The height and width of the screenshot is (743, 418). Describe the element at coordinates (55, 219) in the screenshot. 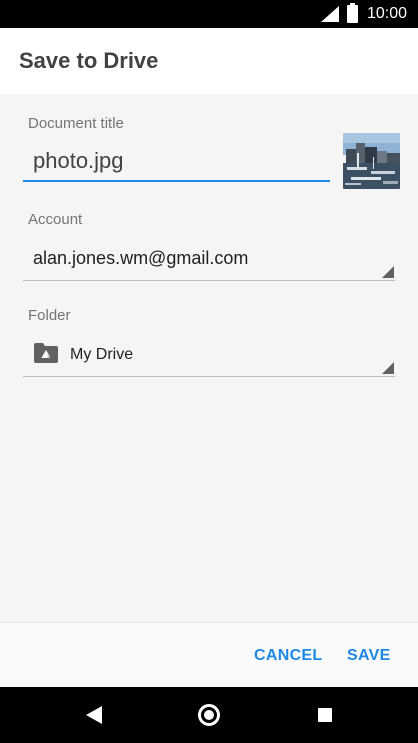

I see `account-label: Account` at that location.